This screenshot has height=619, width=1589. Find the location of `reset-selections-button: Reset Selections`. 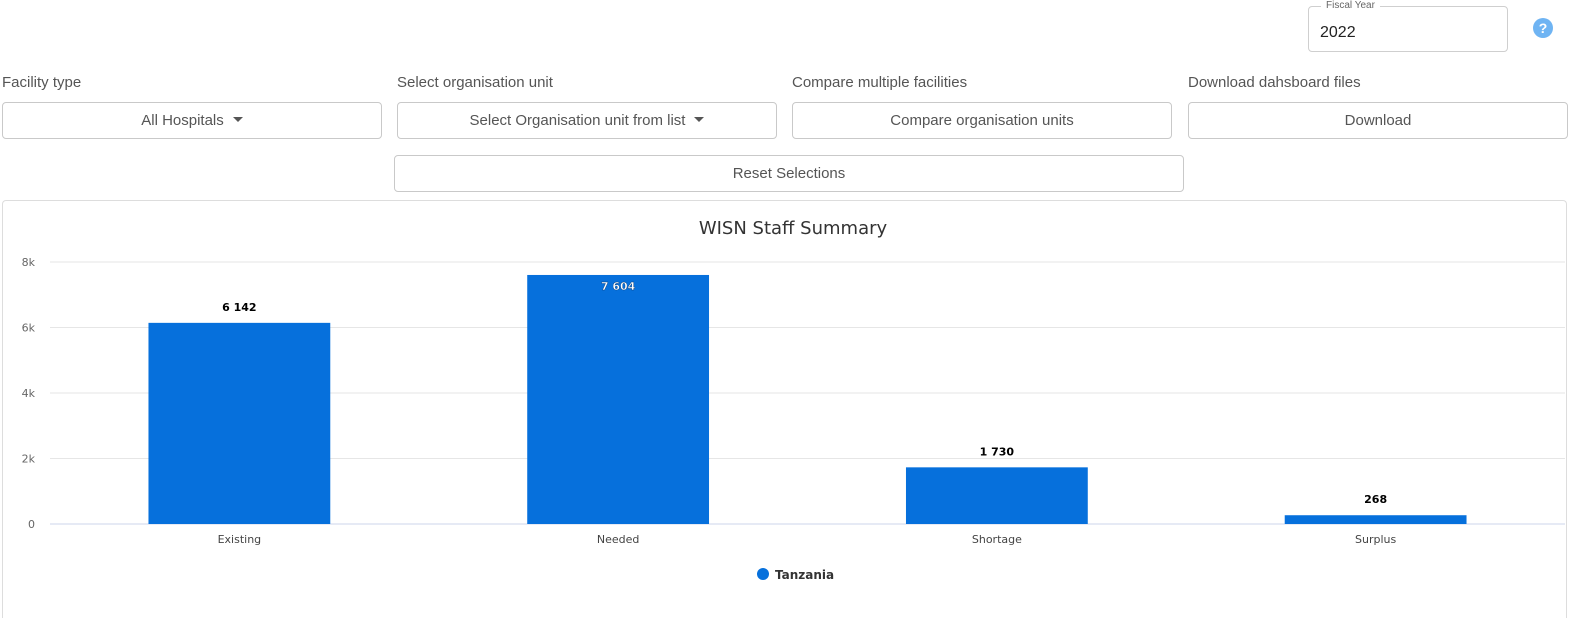

reset-selections-button: Reset Selections is located at coordinates (789, 173).